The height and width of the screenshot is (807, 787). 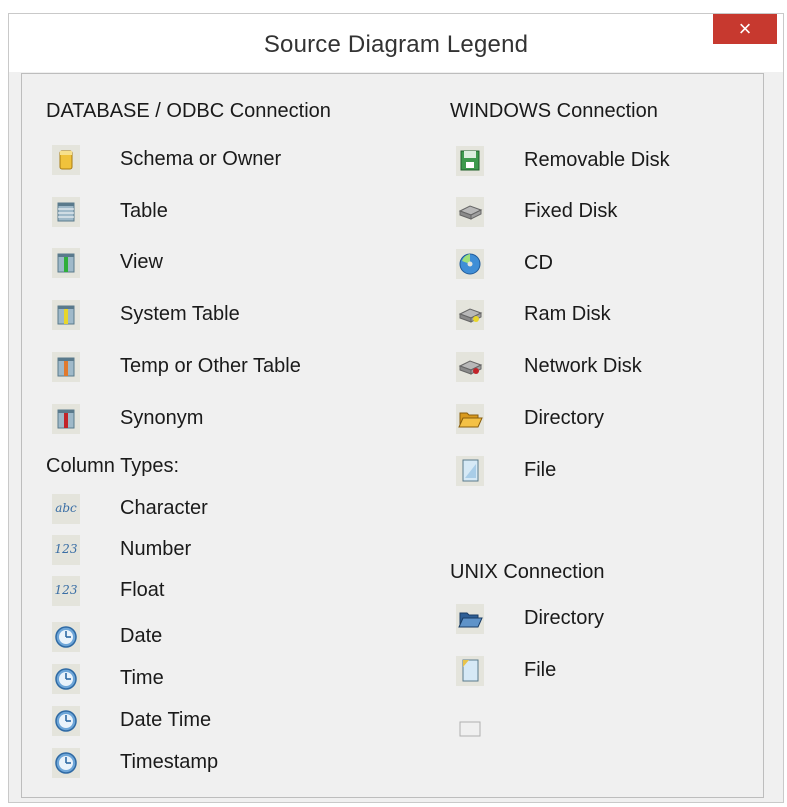 What do you see at coordinates (470, 619) in the screenshot?
I see `folder-open-icon` at bounding box center [470, 619].